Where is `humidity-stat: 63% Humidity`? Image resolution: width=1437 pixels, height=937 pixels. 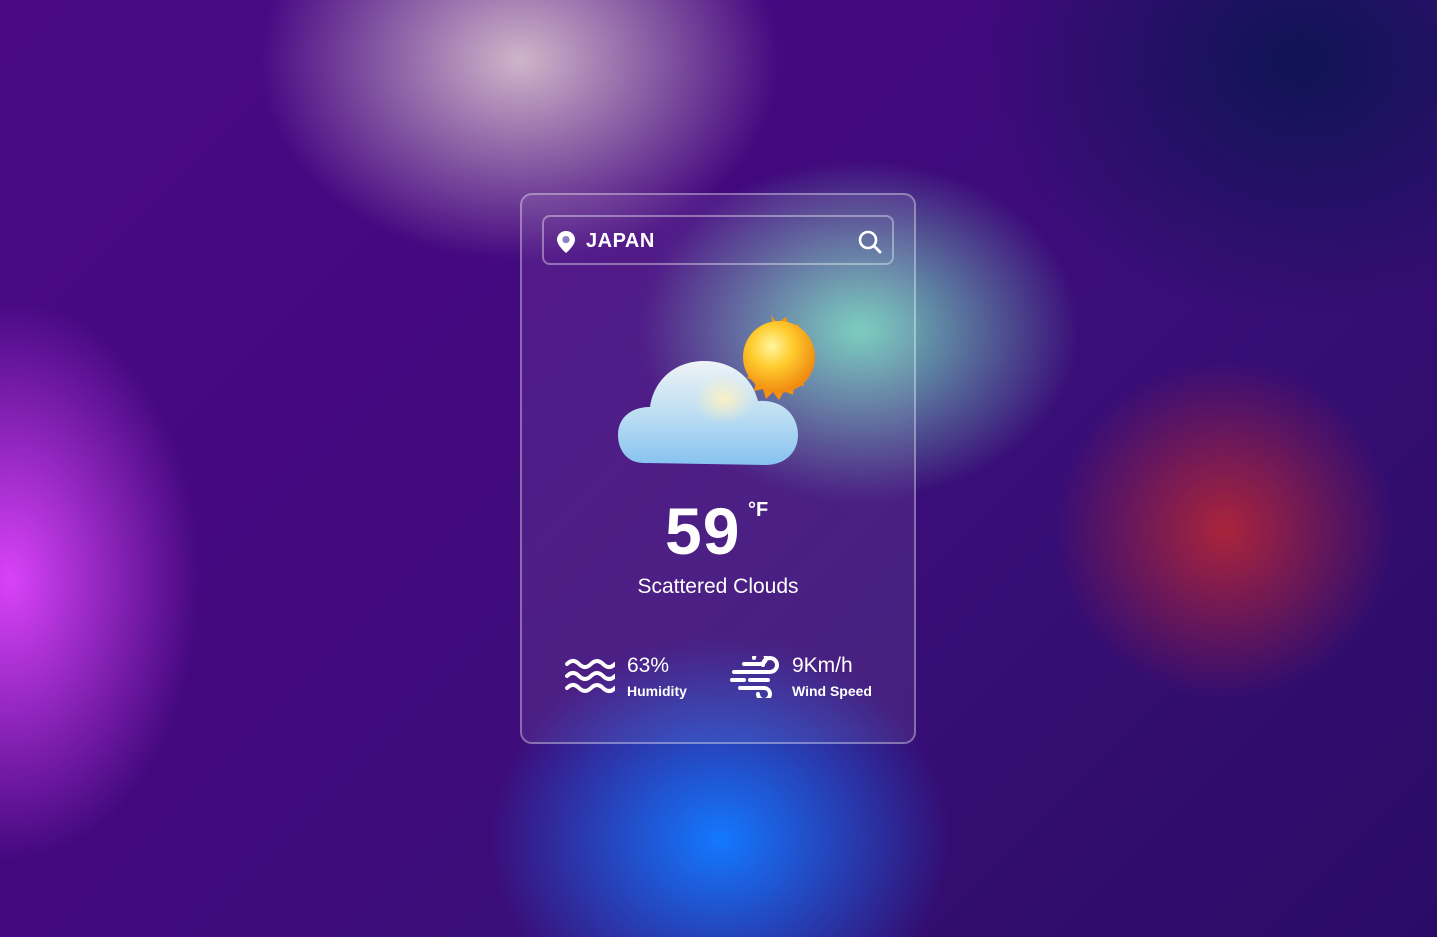 humidity-stat: 63% Humidity is located at coordinates (640, 678).